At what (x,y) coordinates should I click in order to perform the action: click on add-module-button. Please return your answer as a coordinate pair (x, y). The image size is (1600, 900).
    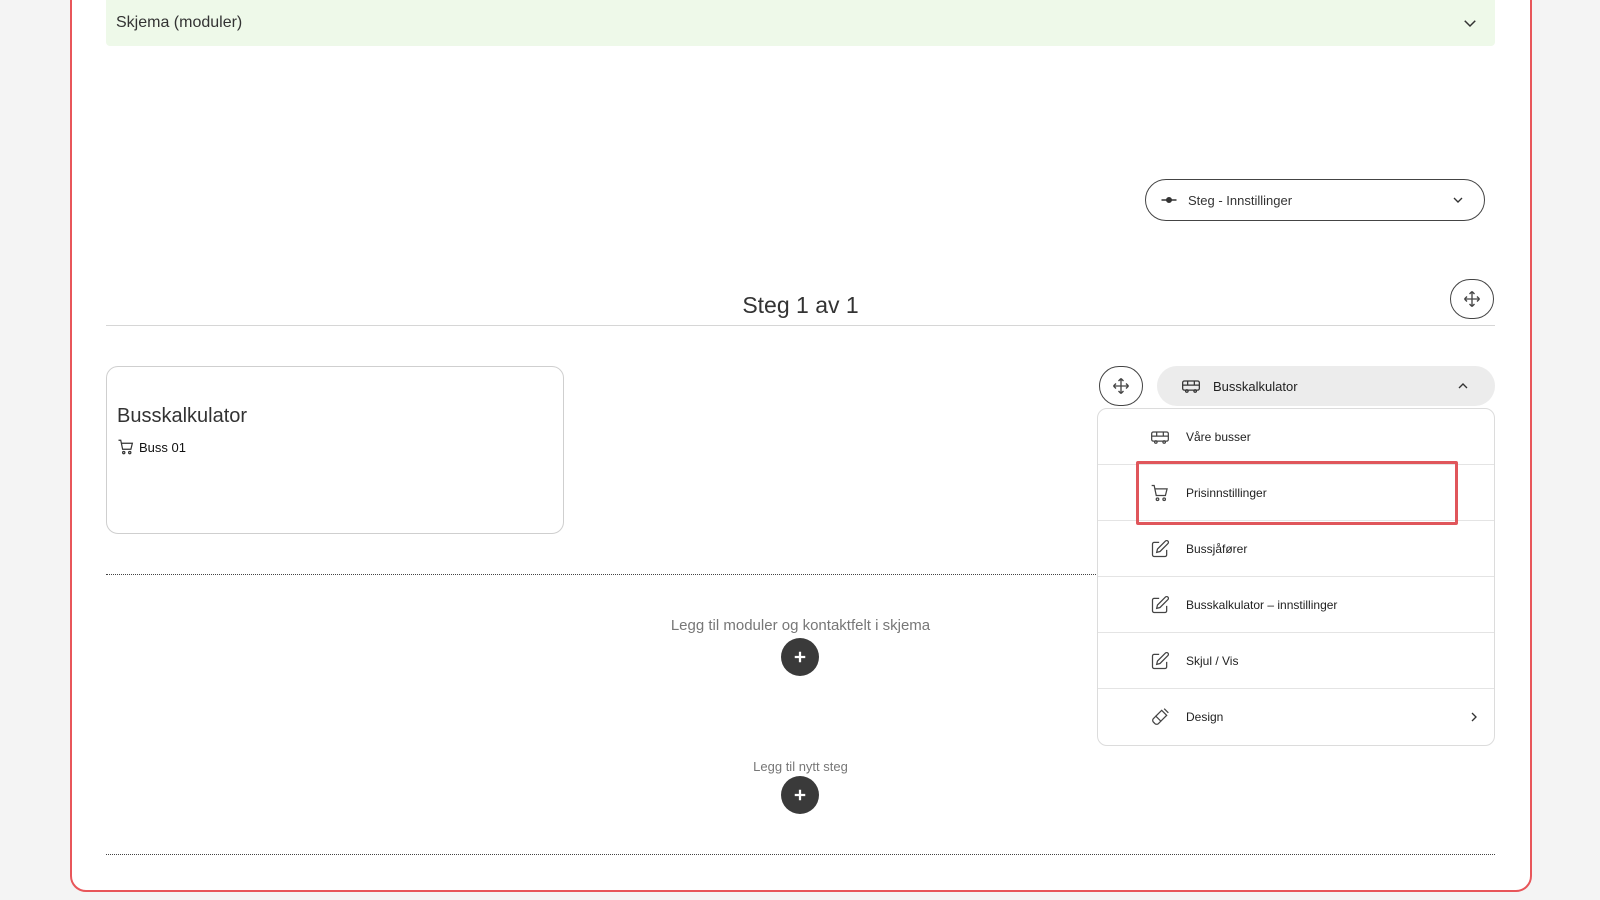
    Looking at the image, I should click on (800, 657).